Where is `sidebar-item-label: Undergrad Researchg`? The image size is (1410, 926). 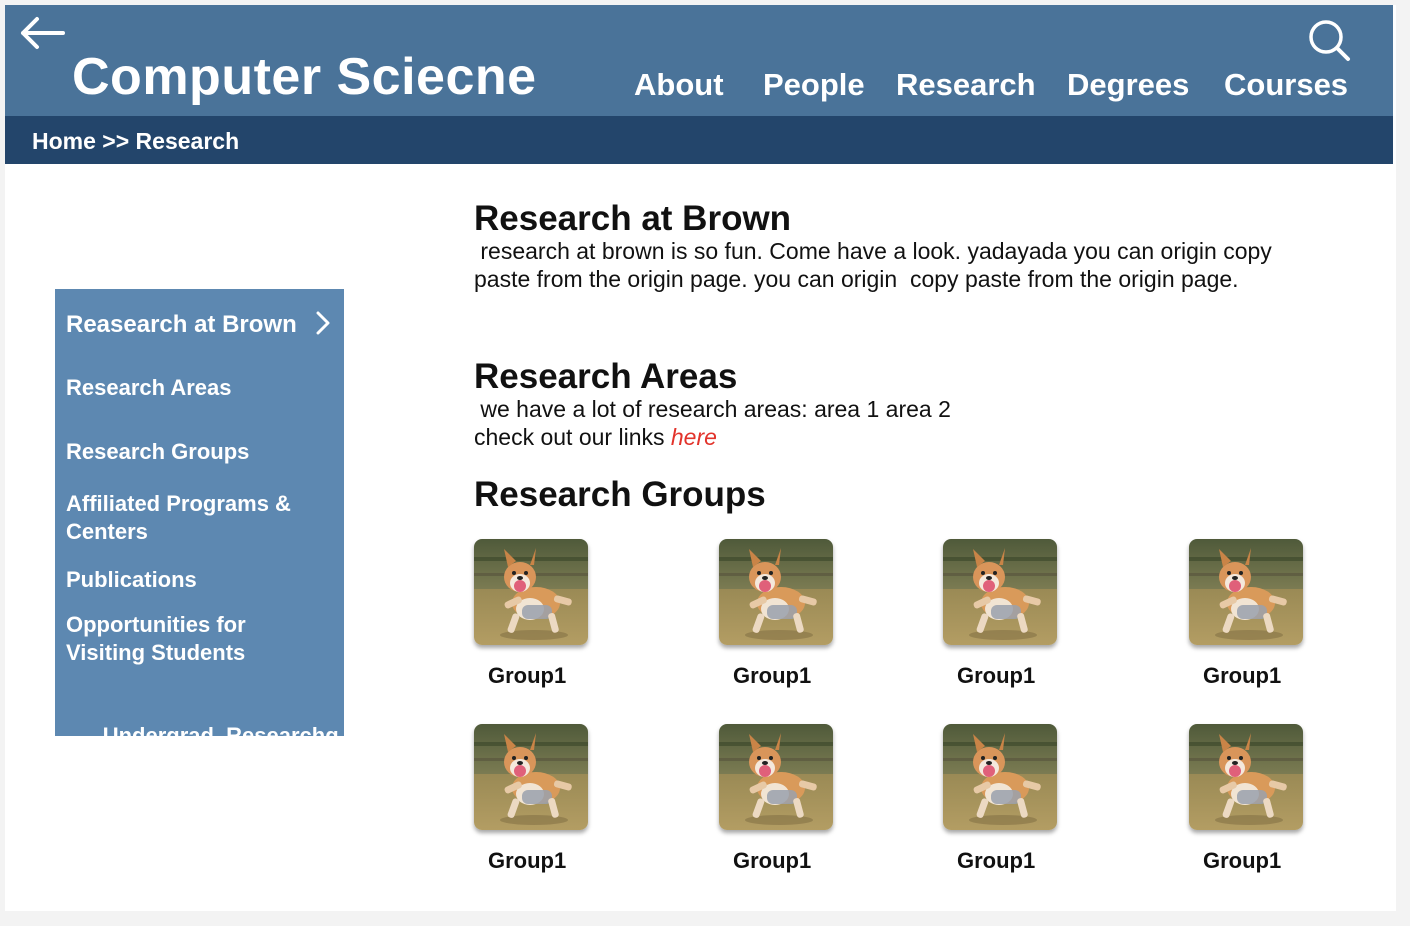
sidebar-item-label: Undergrad Researchg is located at coordinates (220, 735).